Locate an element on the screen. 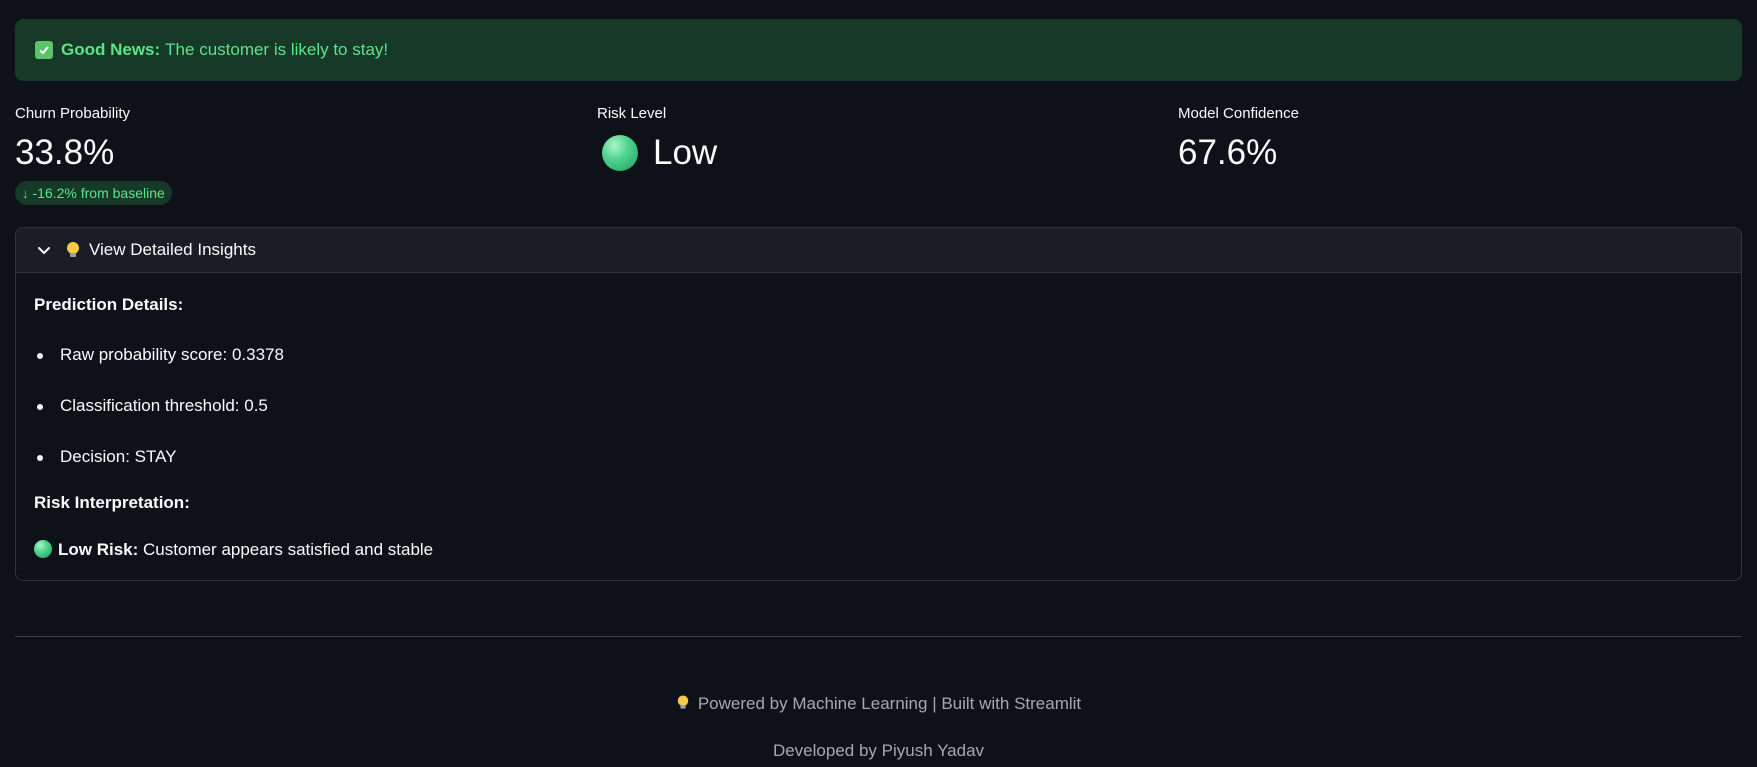 This screenshot has height=767, width=1757. risk-value: Low is located at coordinates (685, 152).